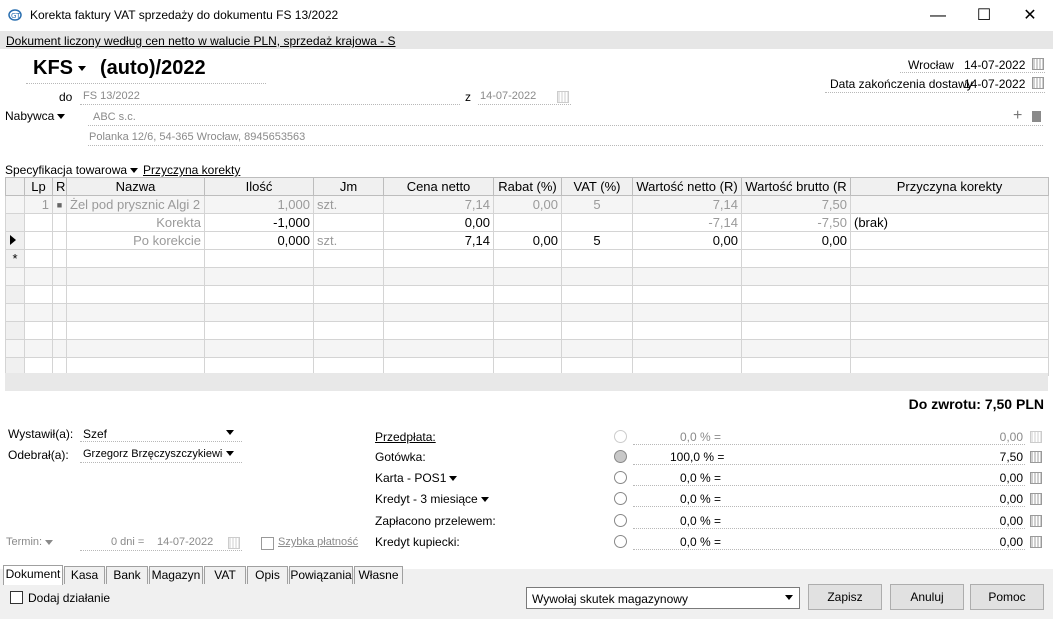 Image resolution: width=1053 pixels, height=619 pixels. What do you see at coordinates (135, 186) in the screenshot?
I see `col-name: Nazwa` at bounding box center [135, 186].